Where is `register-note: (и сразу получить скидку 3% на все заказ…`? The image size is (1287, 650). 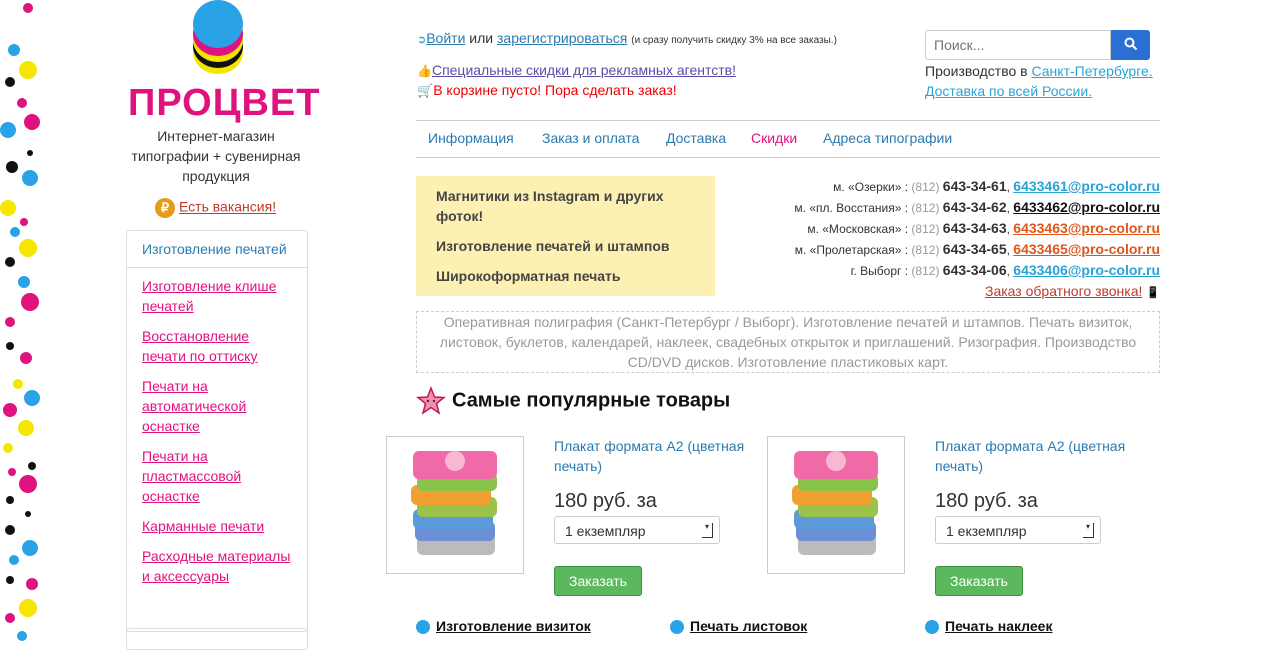
register-note: (и сразу получить скидку 3% на все заказ… is located at coordinates (734, 40).